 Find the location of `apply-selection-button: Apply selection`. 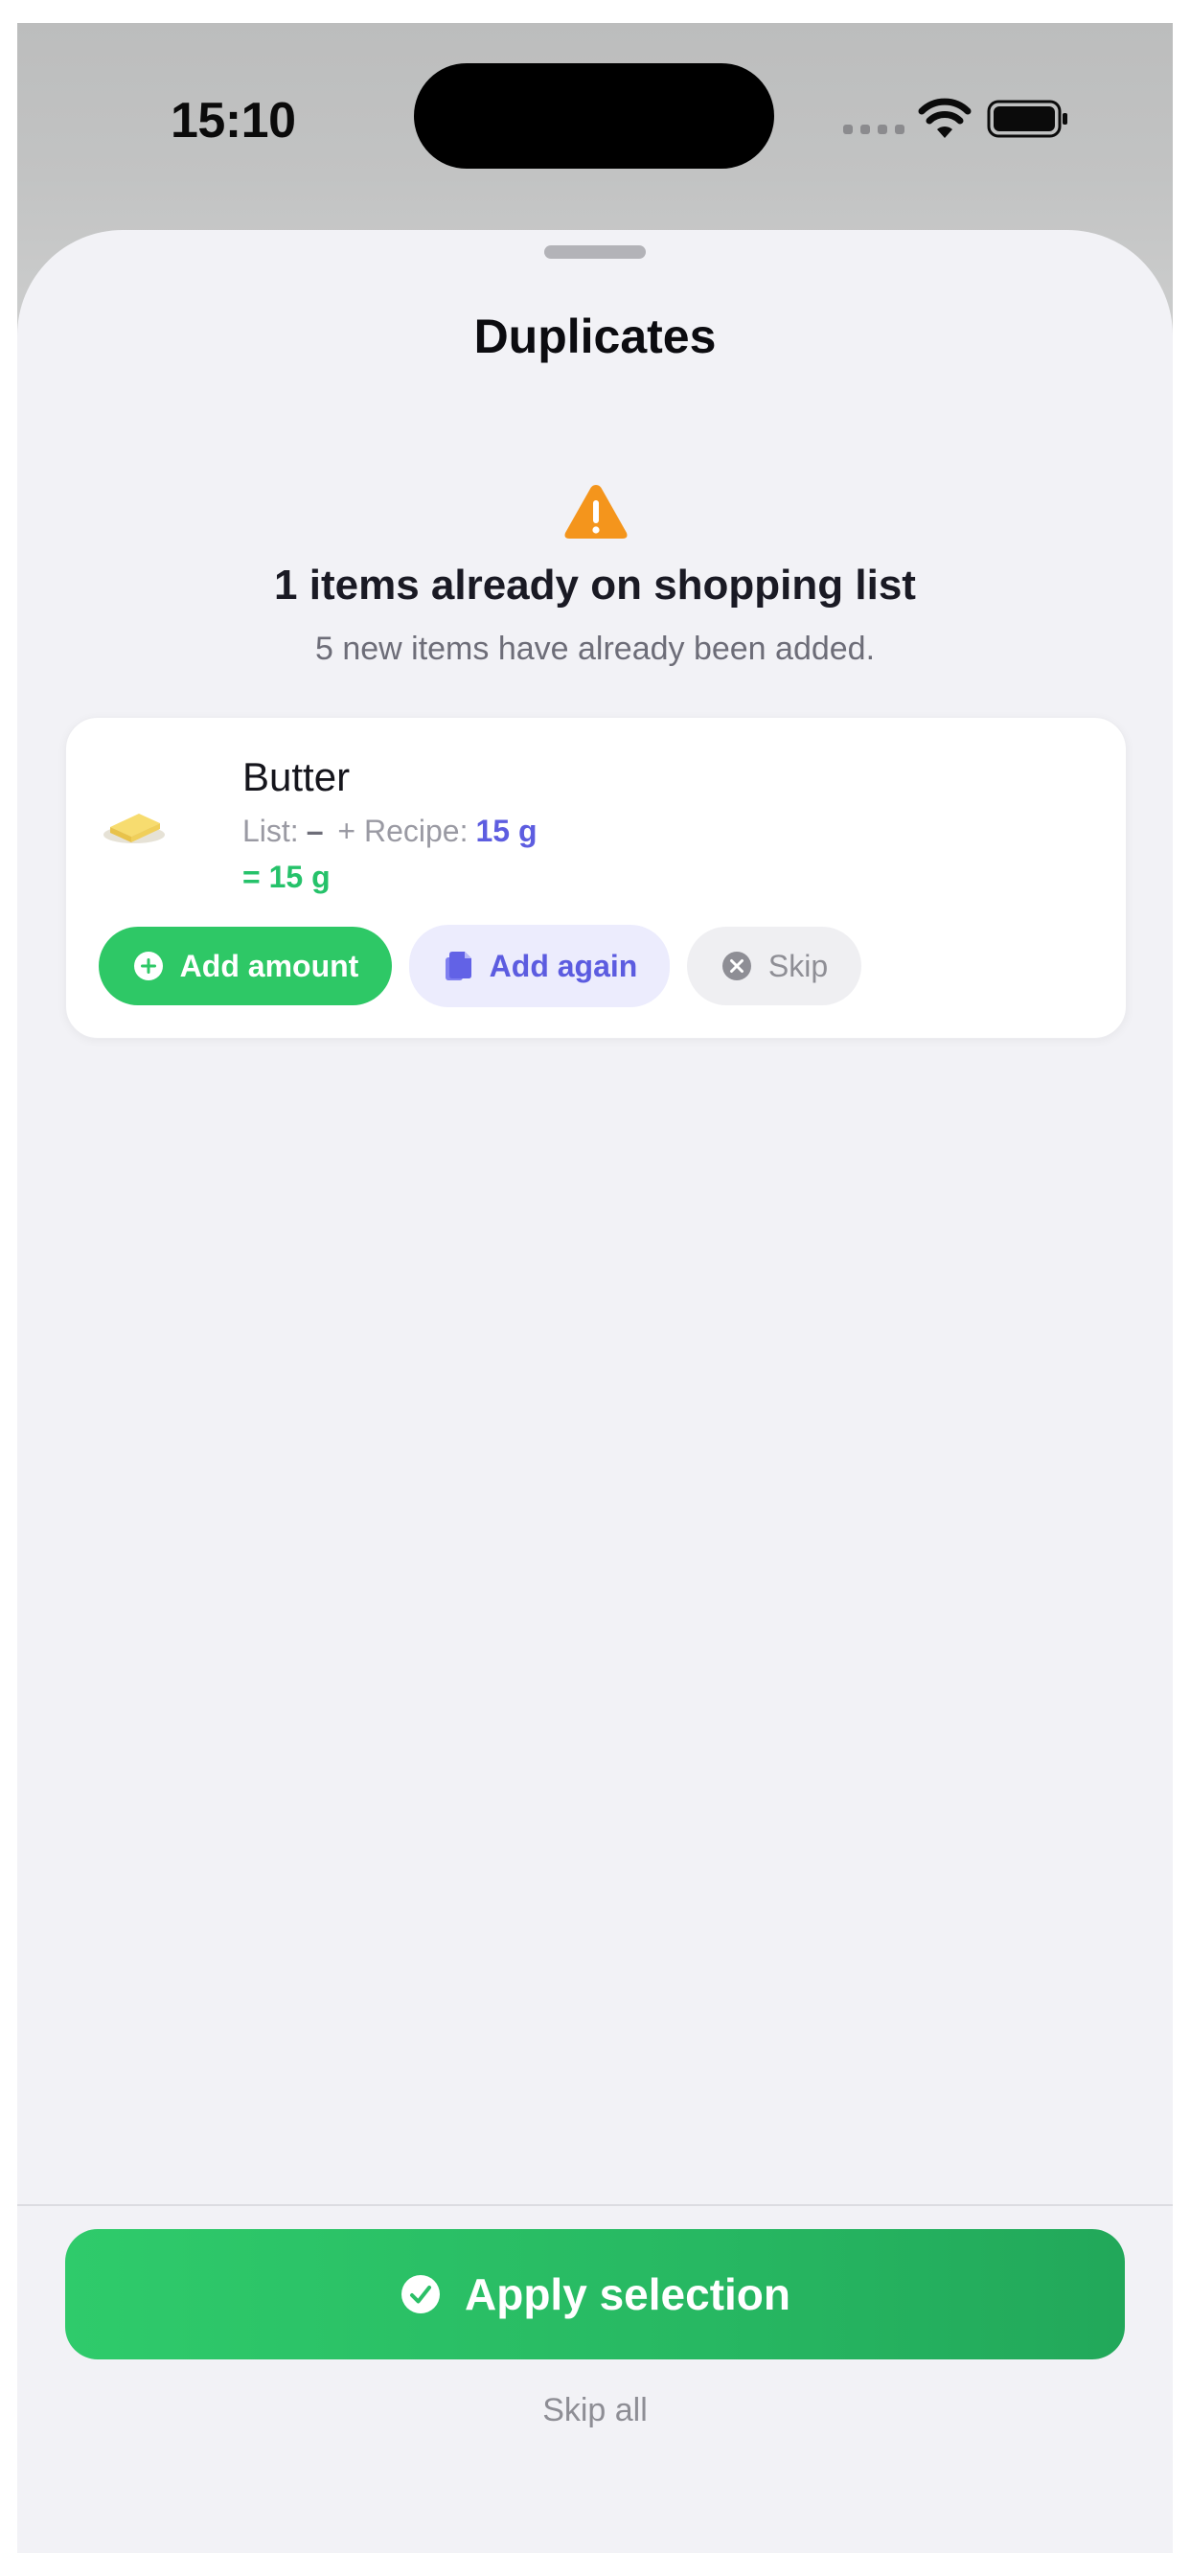

apply-selection-button: Apply selection is located at coordinates (595, 2294).